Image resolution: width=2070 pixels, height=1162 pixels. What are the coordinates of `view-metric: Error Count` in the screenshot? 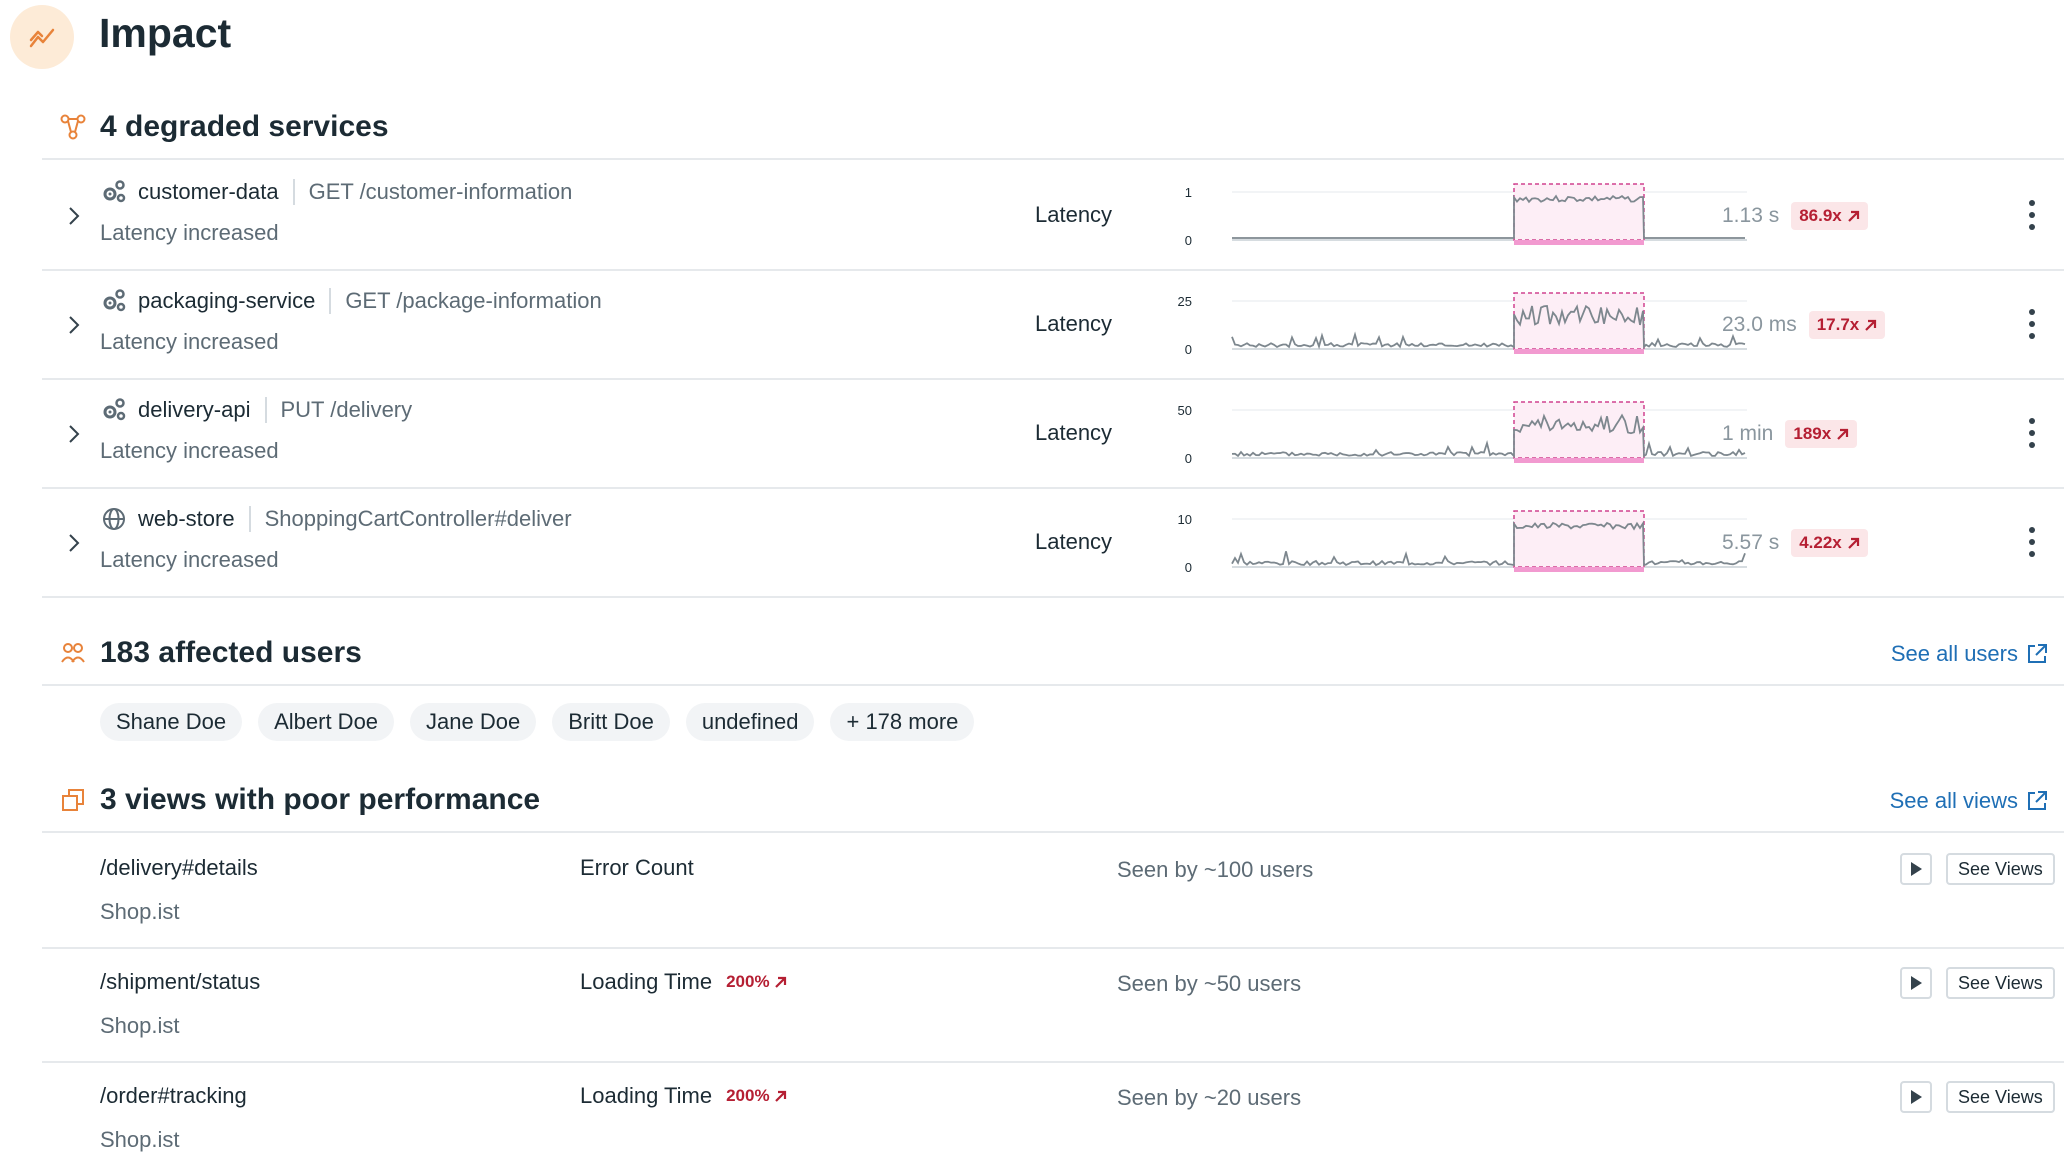 It's located at (637, 867).